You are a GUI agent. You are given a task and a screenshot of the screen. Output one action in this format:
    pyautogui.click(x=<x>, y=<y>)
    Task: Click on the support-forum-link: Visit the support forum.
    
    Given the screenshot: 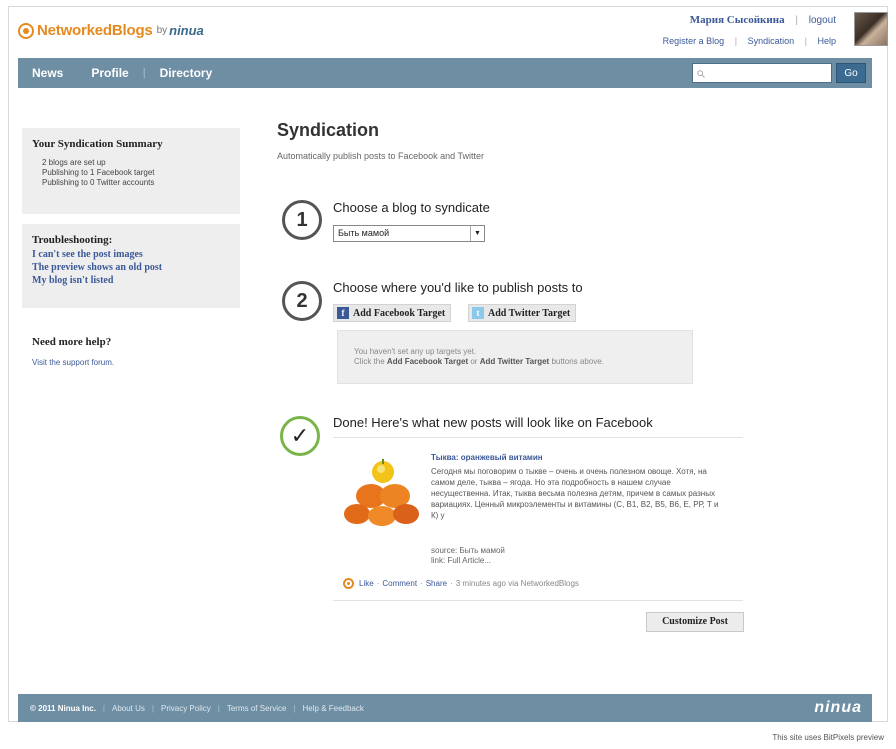 What is the action you would take?
    pyautogui.click(x=73, y=362)
    